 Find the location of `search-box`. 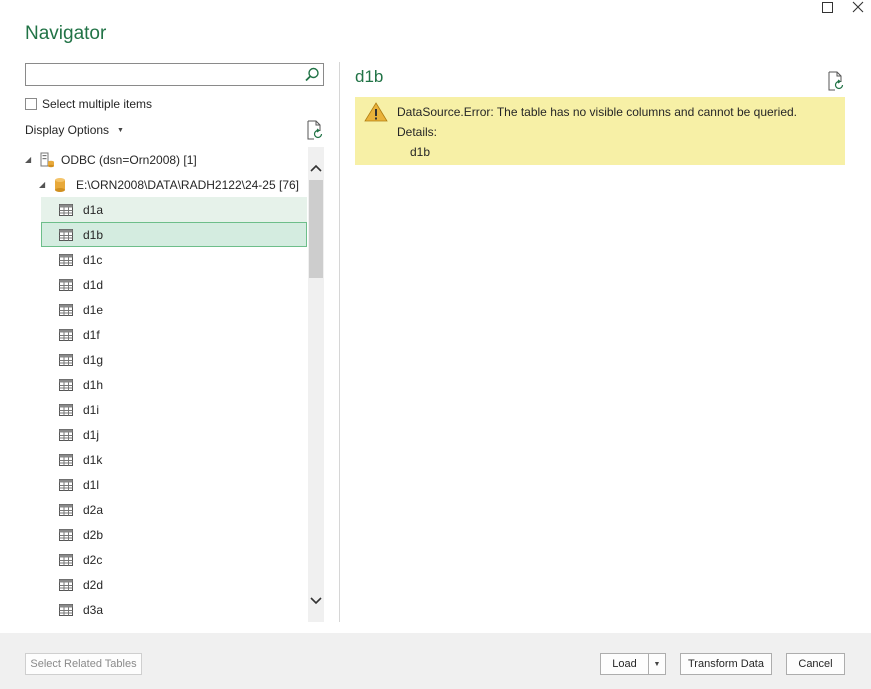

search-box is located at coordinates (174, 74).